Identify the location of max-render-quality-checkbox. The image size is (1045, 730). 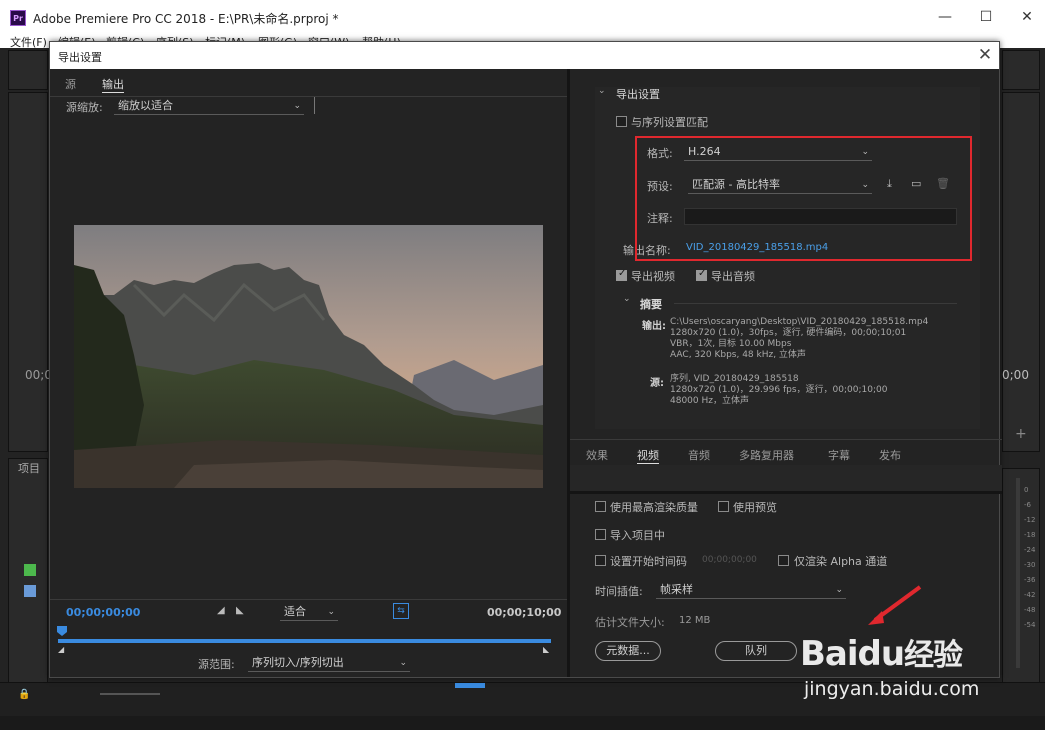
(600, 506).